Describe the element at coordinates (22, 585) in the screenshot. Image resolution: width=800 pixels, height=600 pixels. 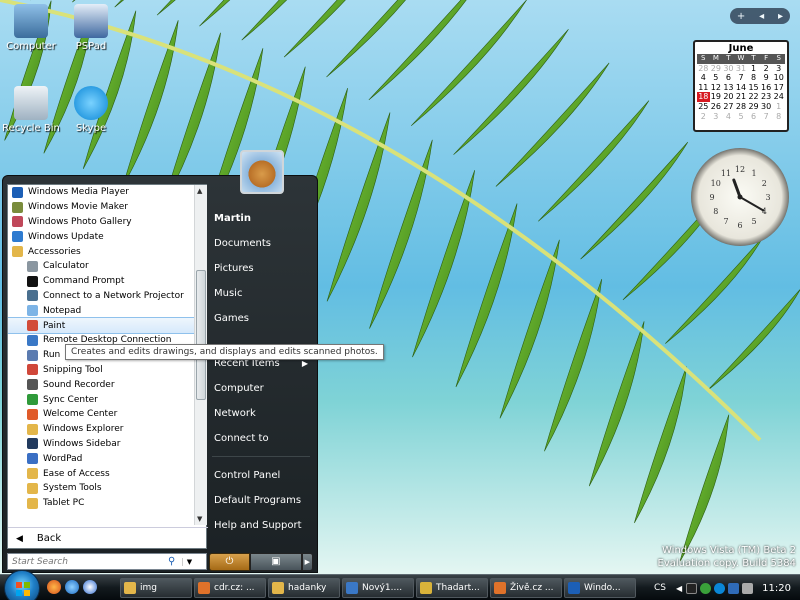
I see `start-button` at that location.